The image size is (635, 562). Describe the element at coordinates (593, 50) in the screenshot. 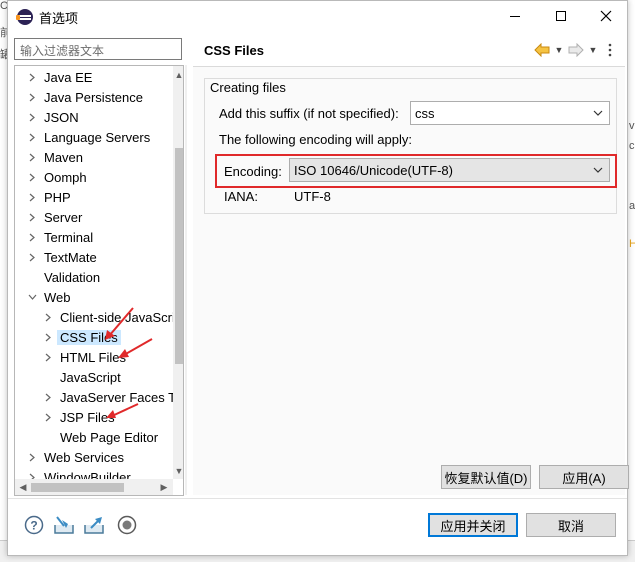

I see `forward-dropdown-chevron-down-icon: ▼` at that location.